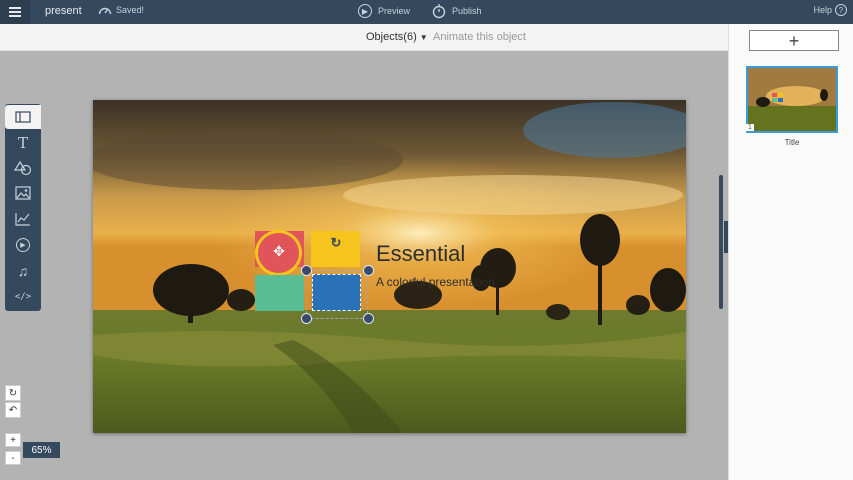 The height and width of the screenshot is (480, 853). What do you see at coordinates (423, 37) in the screenshot?
I see `caret-down-icon: ▼` at bounding box center [423, 37].